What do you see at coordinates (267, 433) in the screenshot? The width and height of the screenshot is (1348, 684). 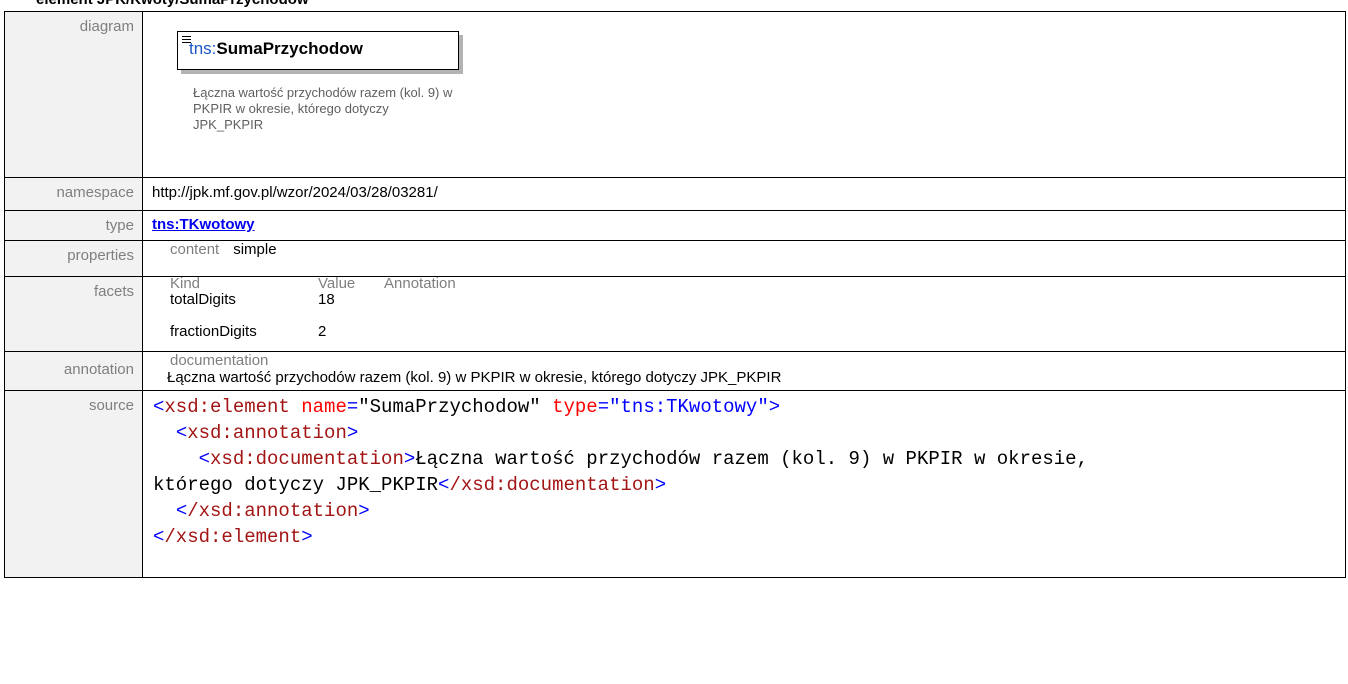 I see `source-line: <xsd:annotation>` at bounding box center [267, 433].